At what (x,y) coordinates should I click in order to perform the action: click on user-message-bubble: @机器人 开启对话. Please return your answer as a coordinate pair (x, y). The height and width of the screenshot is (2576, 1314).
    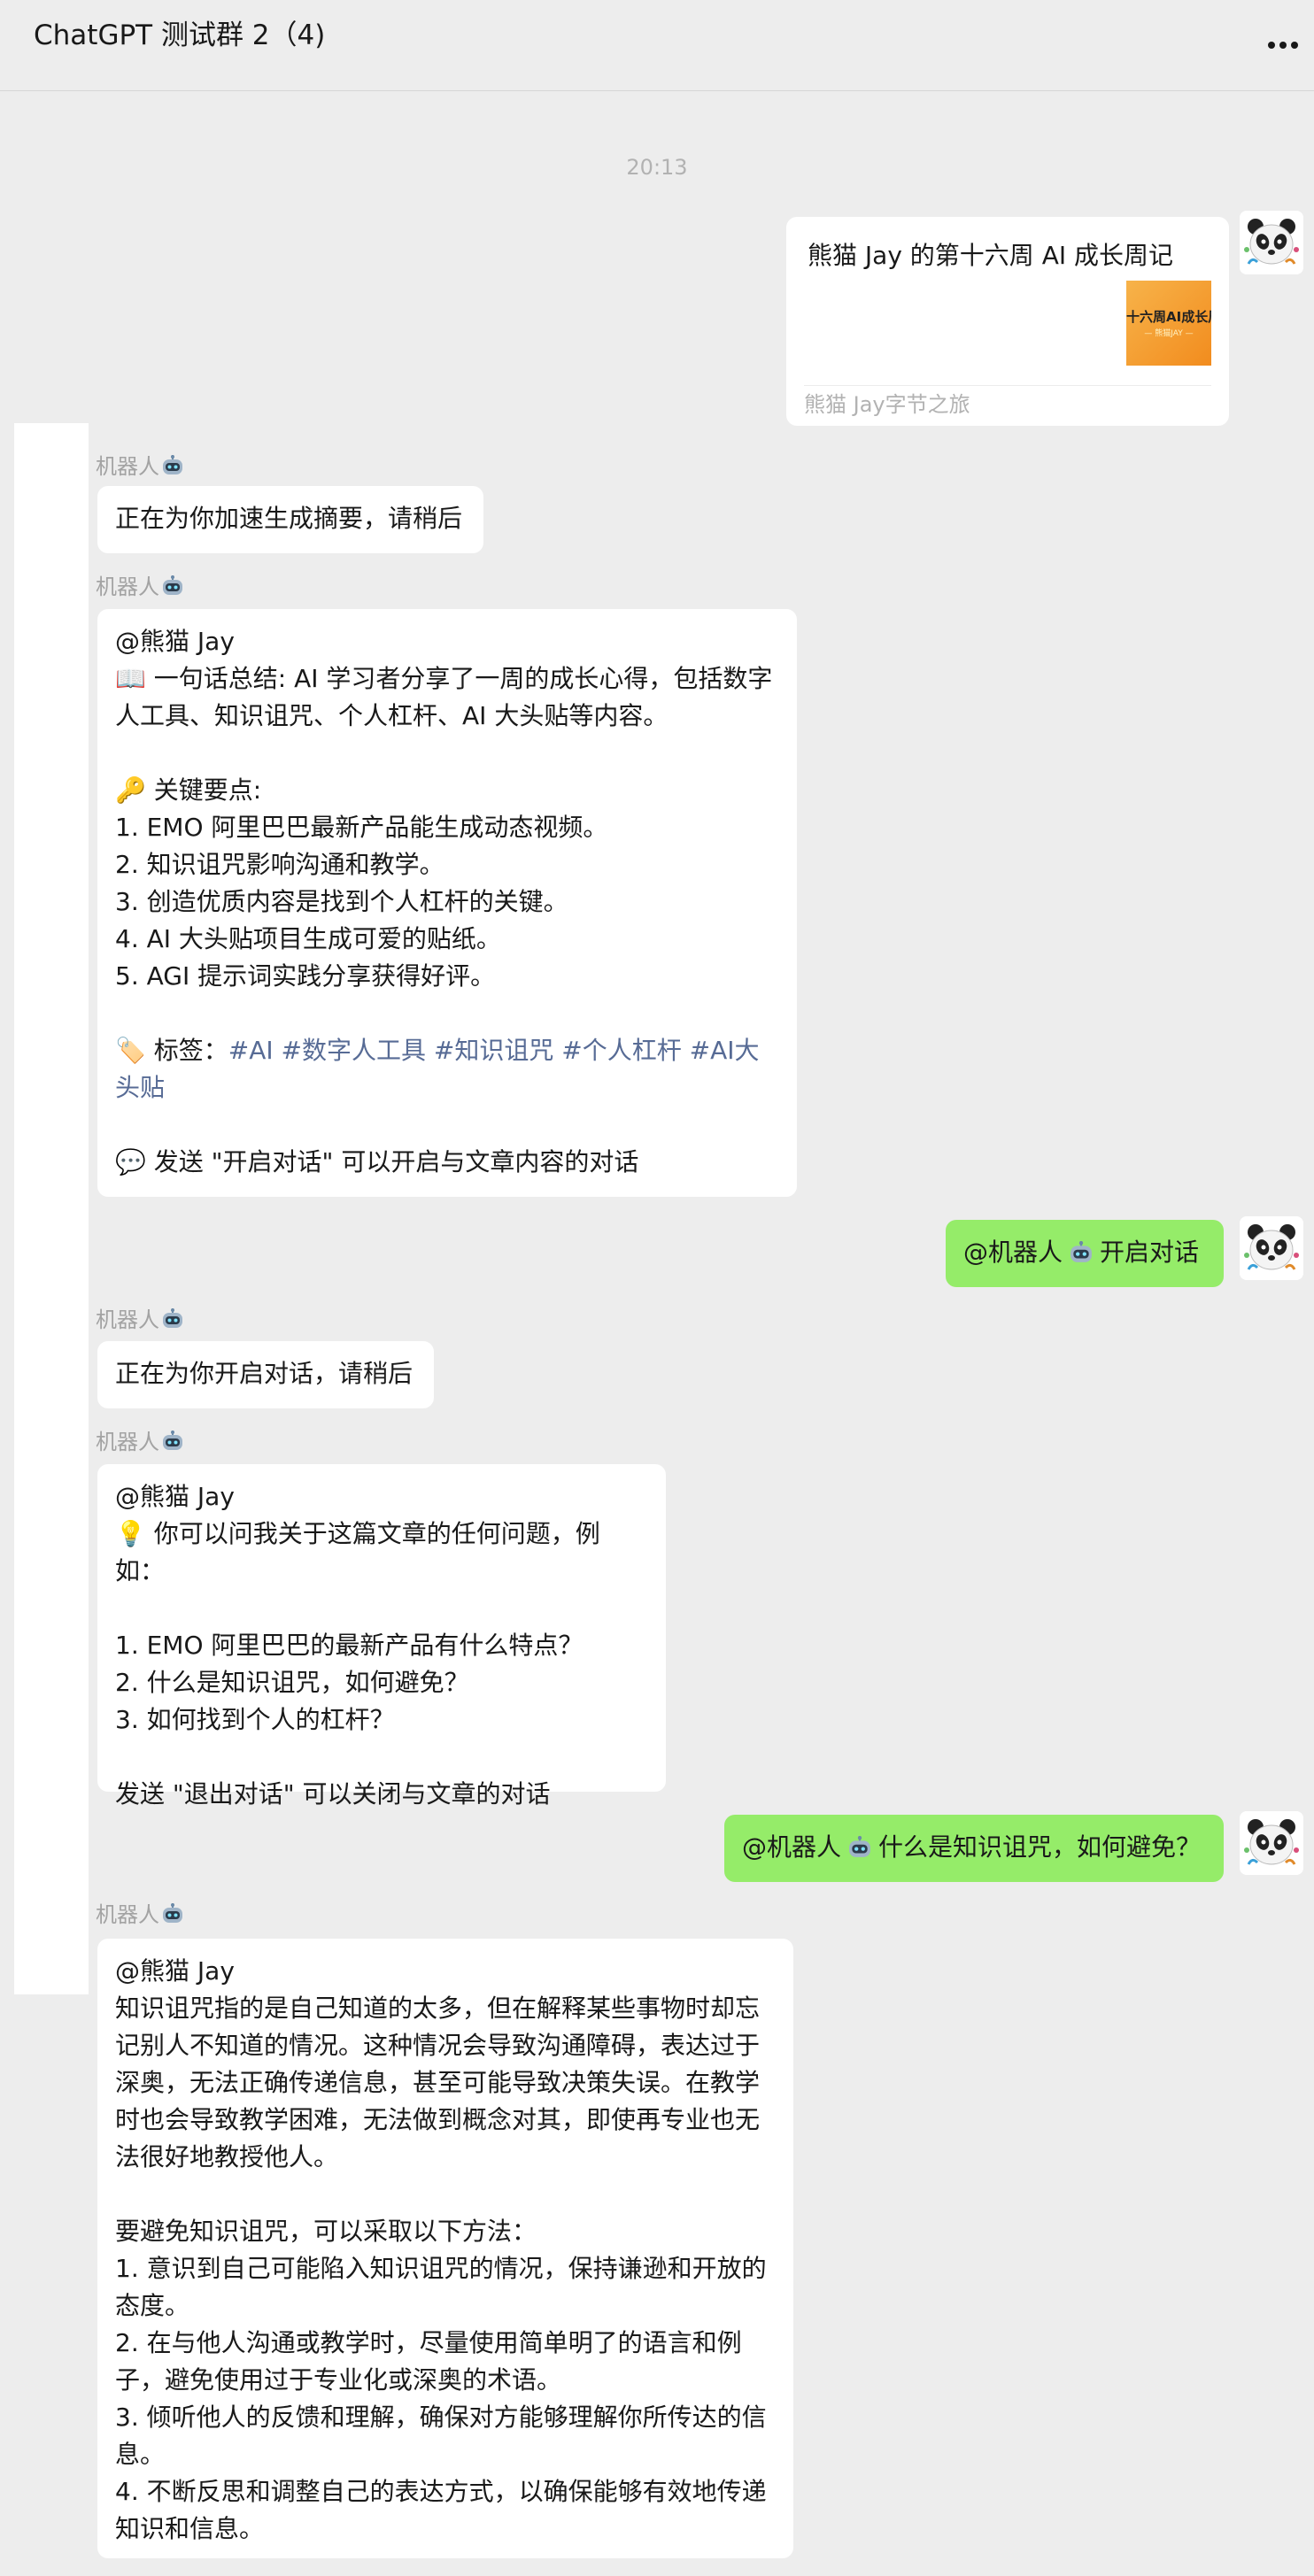
    Looking at the image, I should click on (1085, 1253).